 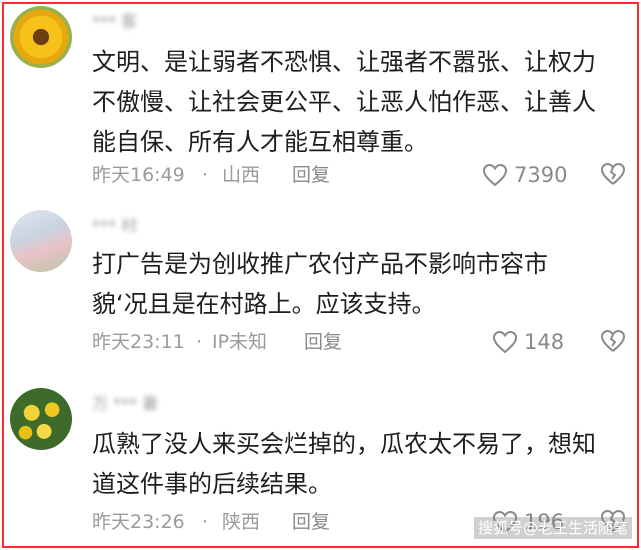 What do you see at coordinates (344, 102) in the screenshot?
I see `comment-line: 不傲慢、让社会更公平、让恶人怕作恶、让善人` at bounding box center [344, 102].